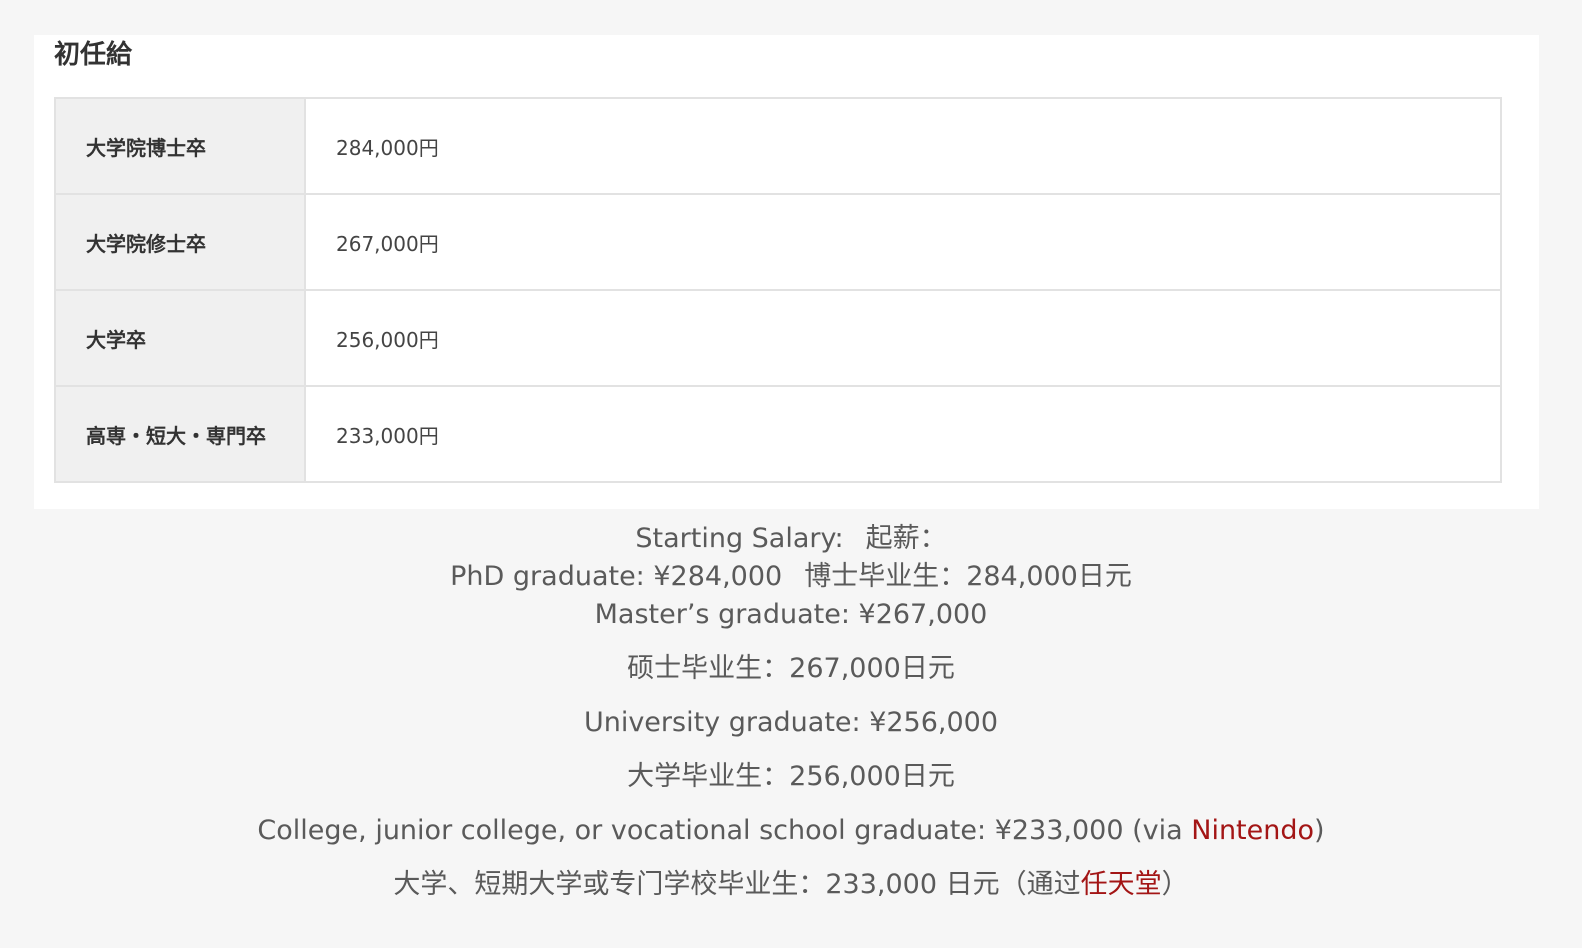  What do you see at coordinates (791, 577) in the screenshot?
I see `caption-line-phd: PhD graduate: ¥284,000 博士毕业生：284,000日元` at bounding box center [791, 577].